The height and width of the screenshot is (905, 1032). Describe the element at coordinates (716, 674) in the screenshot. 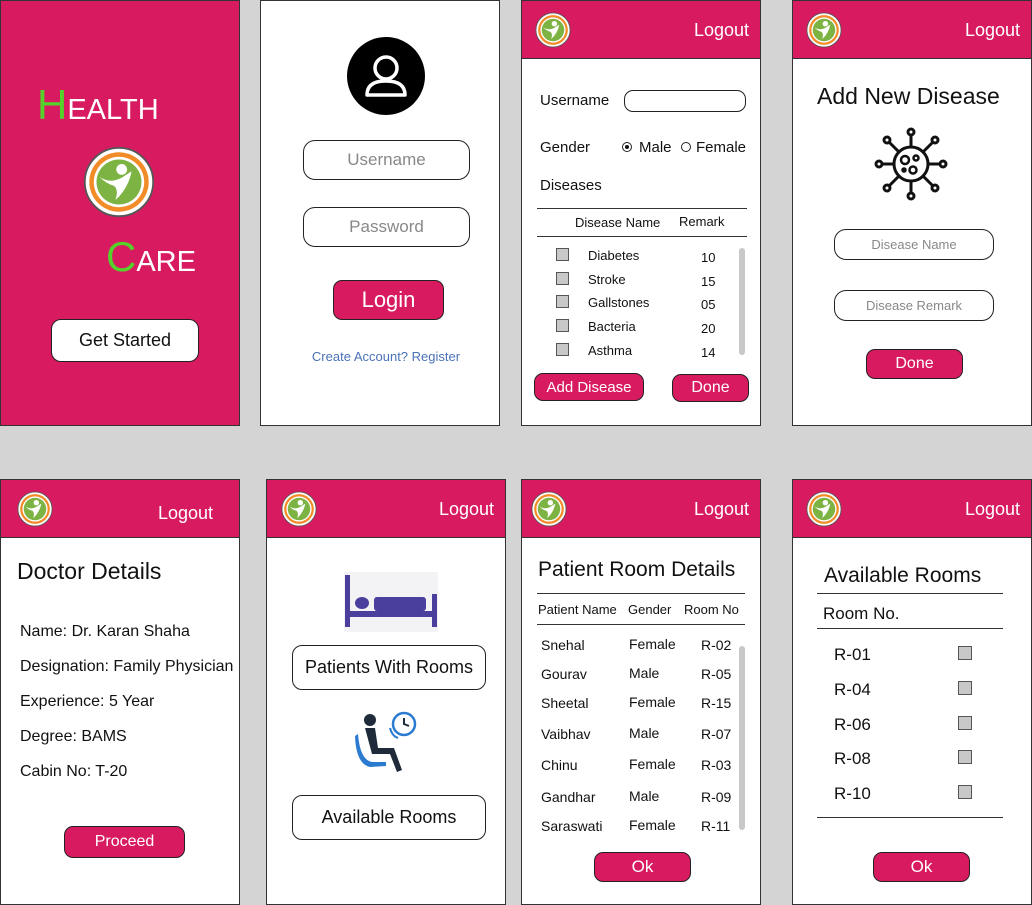

I see `patient-room: R-05` at that location.